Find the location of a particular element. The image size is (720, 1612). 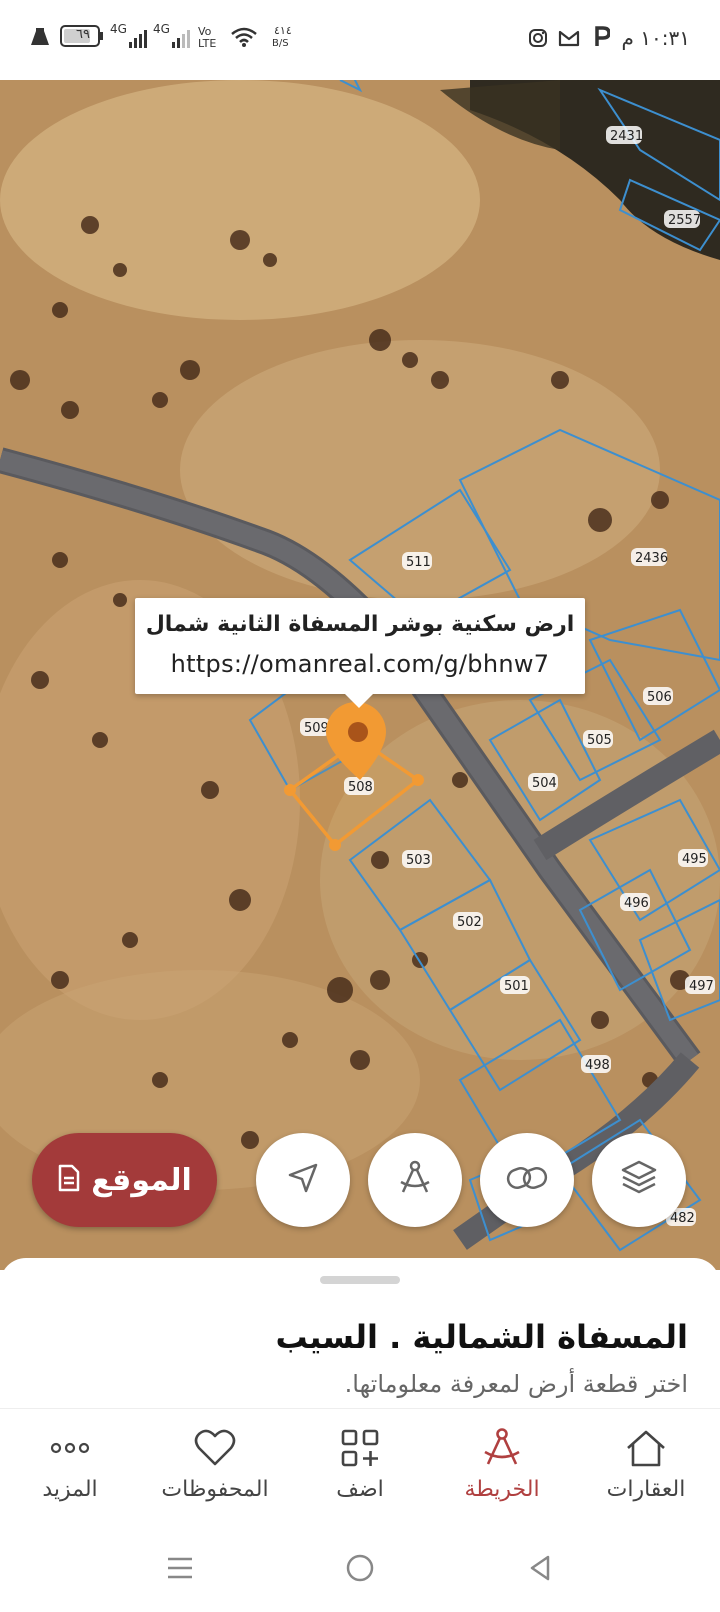

compass-draw-icon is located at coordinates (415, 1180).